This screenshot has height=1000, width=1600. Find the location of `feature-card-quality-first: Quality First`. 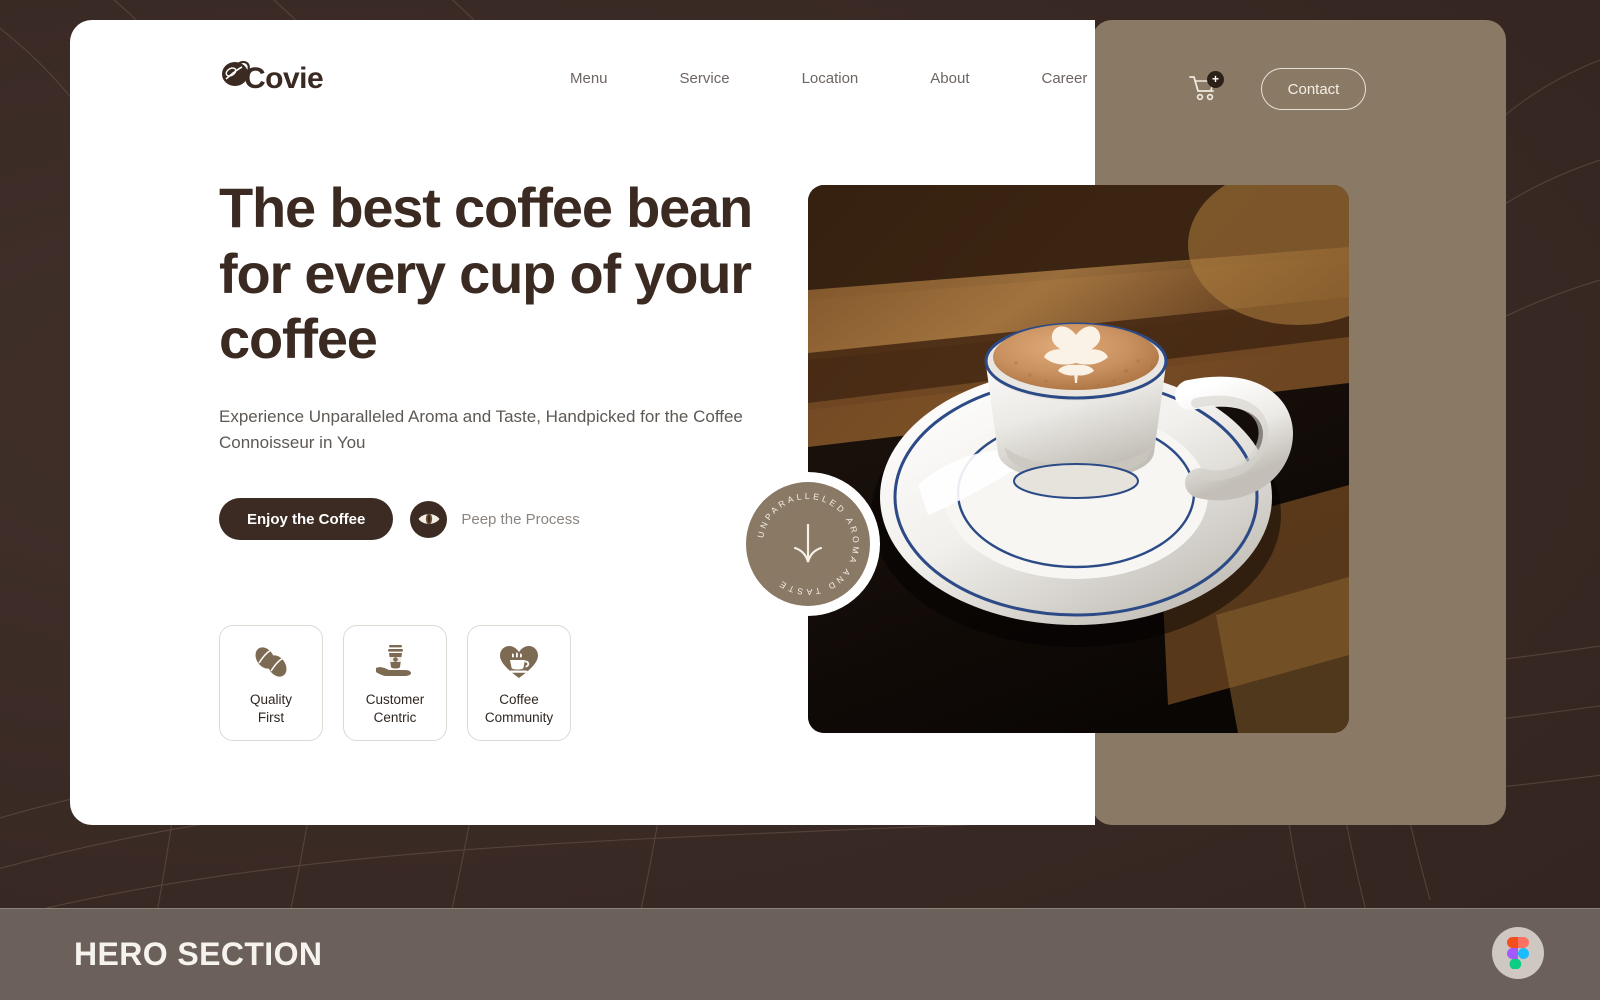

feature-card-quality-first: Quality First is located at coordinates (271, 683).